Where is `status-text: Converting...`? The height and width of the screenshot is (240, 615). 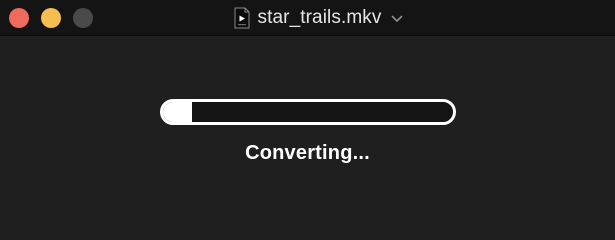 status-text: Converting... is located at coordinates (307, 153).